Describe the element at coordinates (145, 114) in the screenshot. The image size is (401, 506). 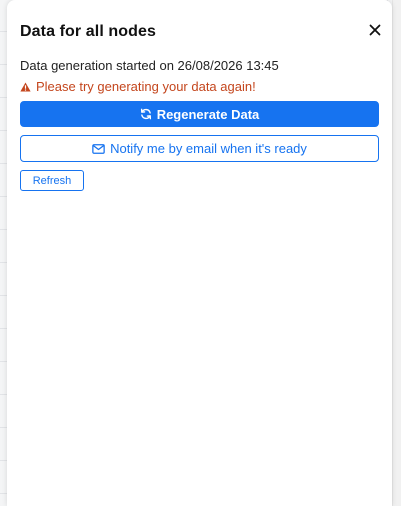
I see `refresh-icon` at that location.